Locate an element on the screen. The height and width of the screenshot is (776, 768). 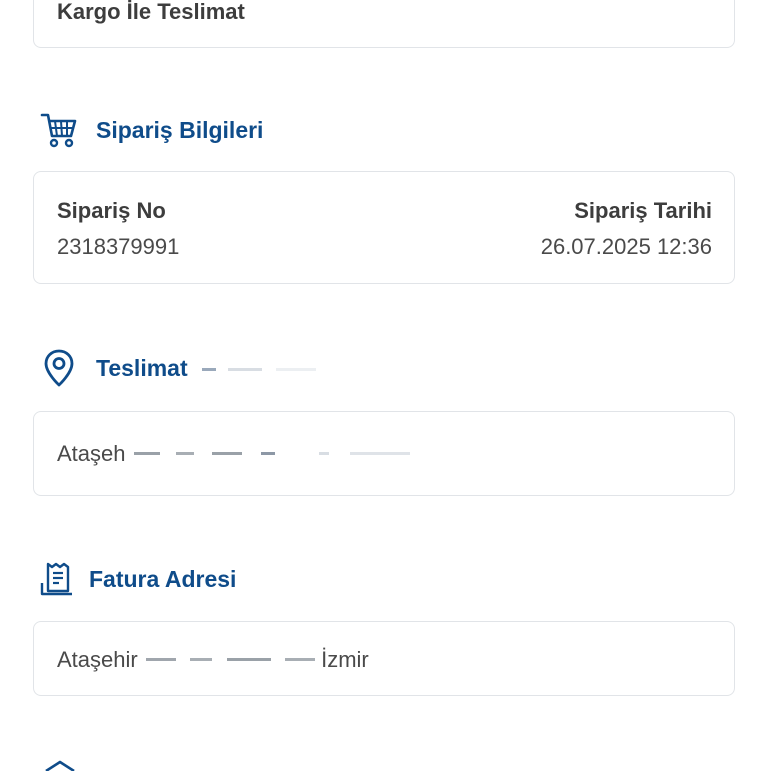
order-no-label: Sipariş No is located at coordinates (111, 210).